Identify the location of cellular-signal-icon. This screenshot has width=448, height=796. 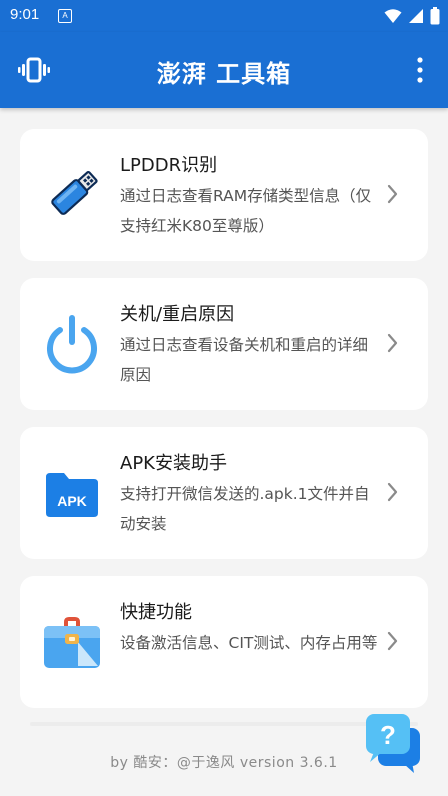
(416, 16).